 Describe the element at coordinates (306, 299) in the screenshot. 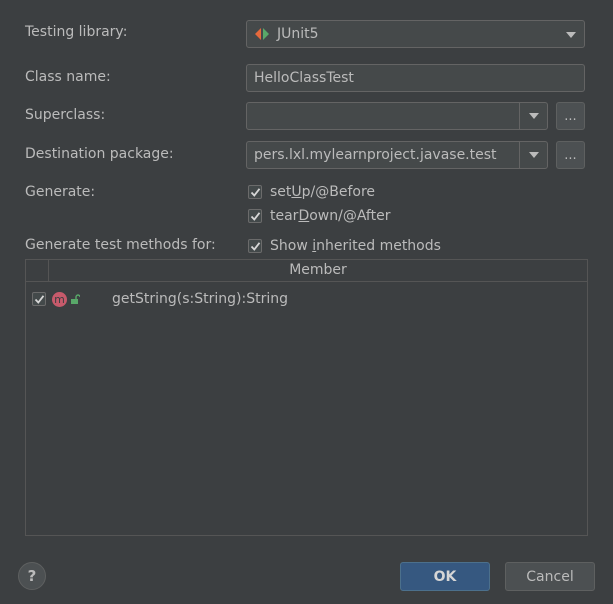

I see `table-row: m getString(s:String):String` at that location.